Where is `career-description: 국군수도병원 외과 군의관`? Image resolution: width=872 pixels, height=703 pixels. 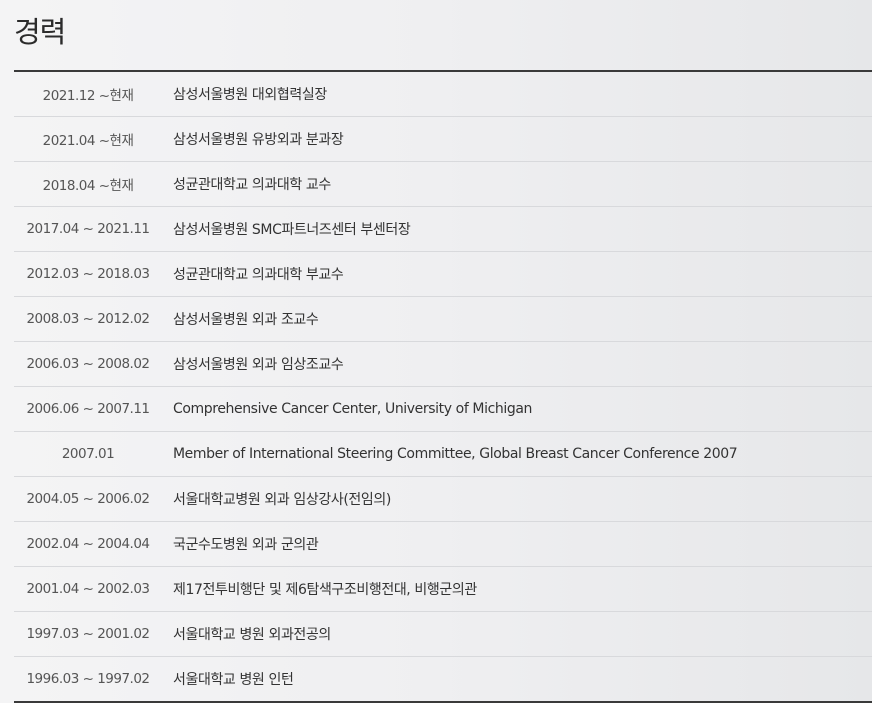 career-description: 국군수도병원 외과 군의관 is located at coordinates (246, 545).